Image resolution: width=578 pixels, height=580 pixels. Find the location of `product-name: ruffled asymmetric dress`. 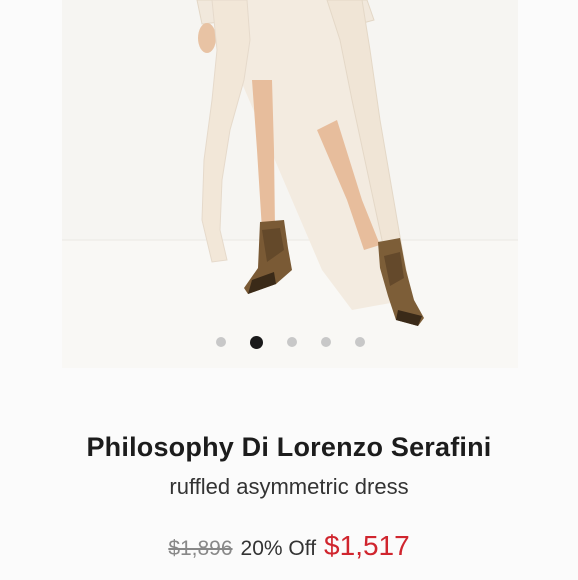

product-name: ruffled asymmetric dress is located at coordinates (289, 486).